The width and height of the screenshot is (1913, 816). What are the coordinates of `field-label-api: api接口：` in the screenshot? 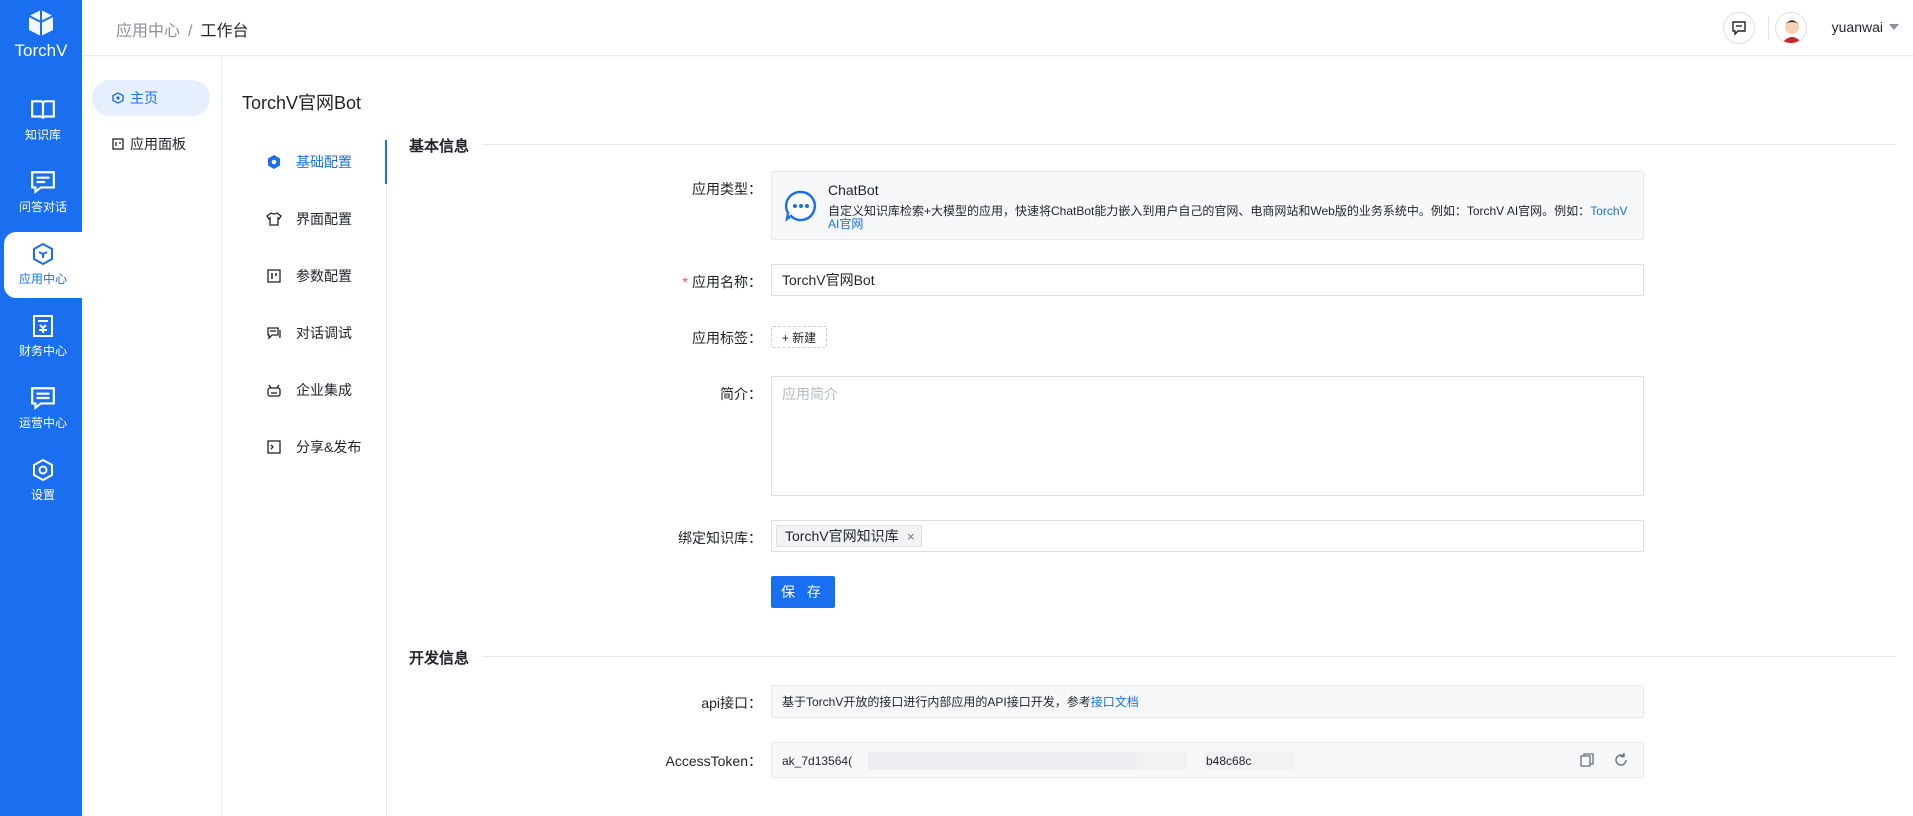 It's located at (731, 703).